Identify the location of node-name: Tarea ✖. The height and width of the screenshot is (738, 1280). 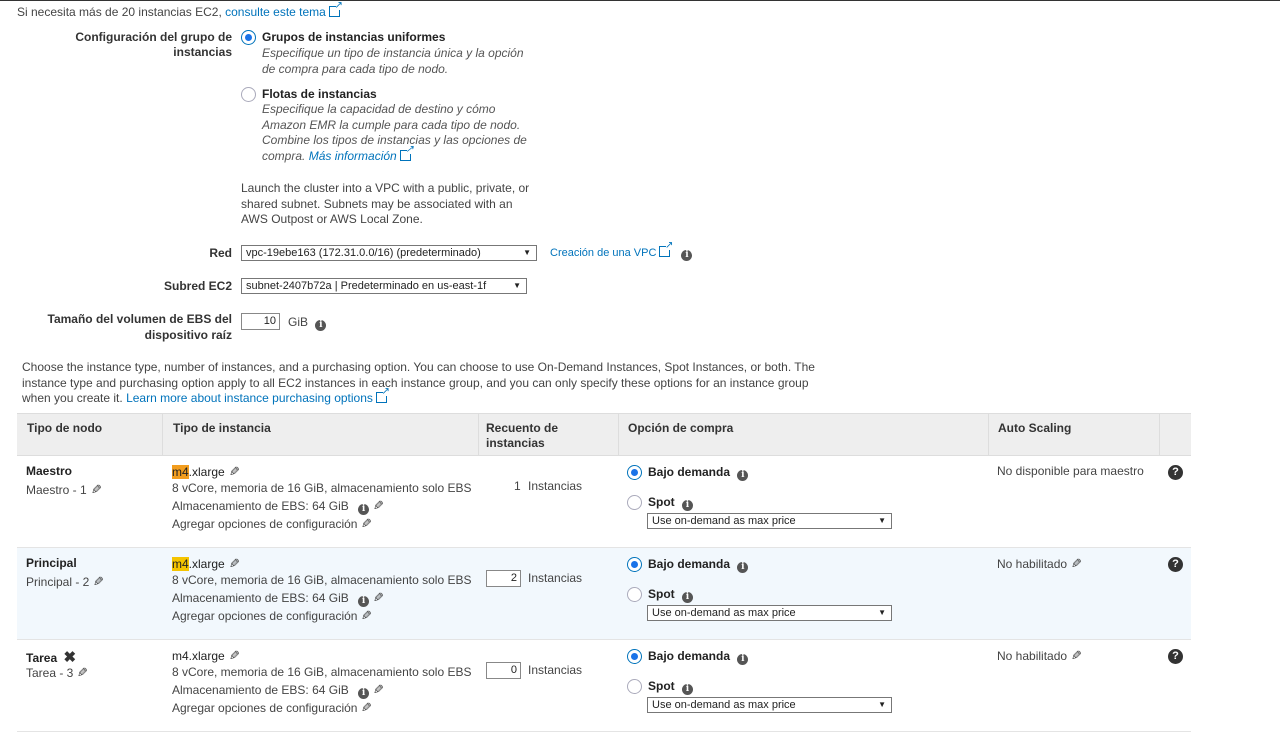
(51, 657).